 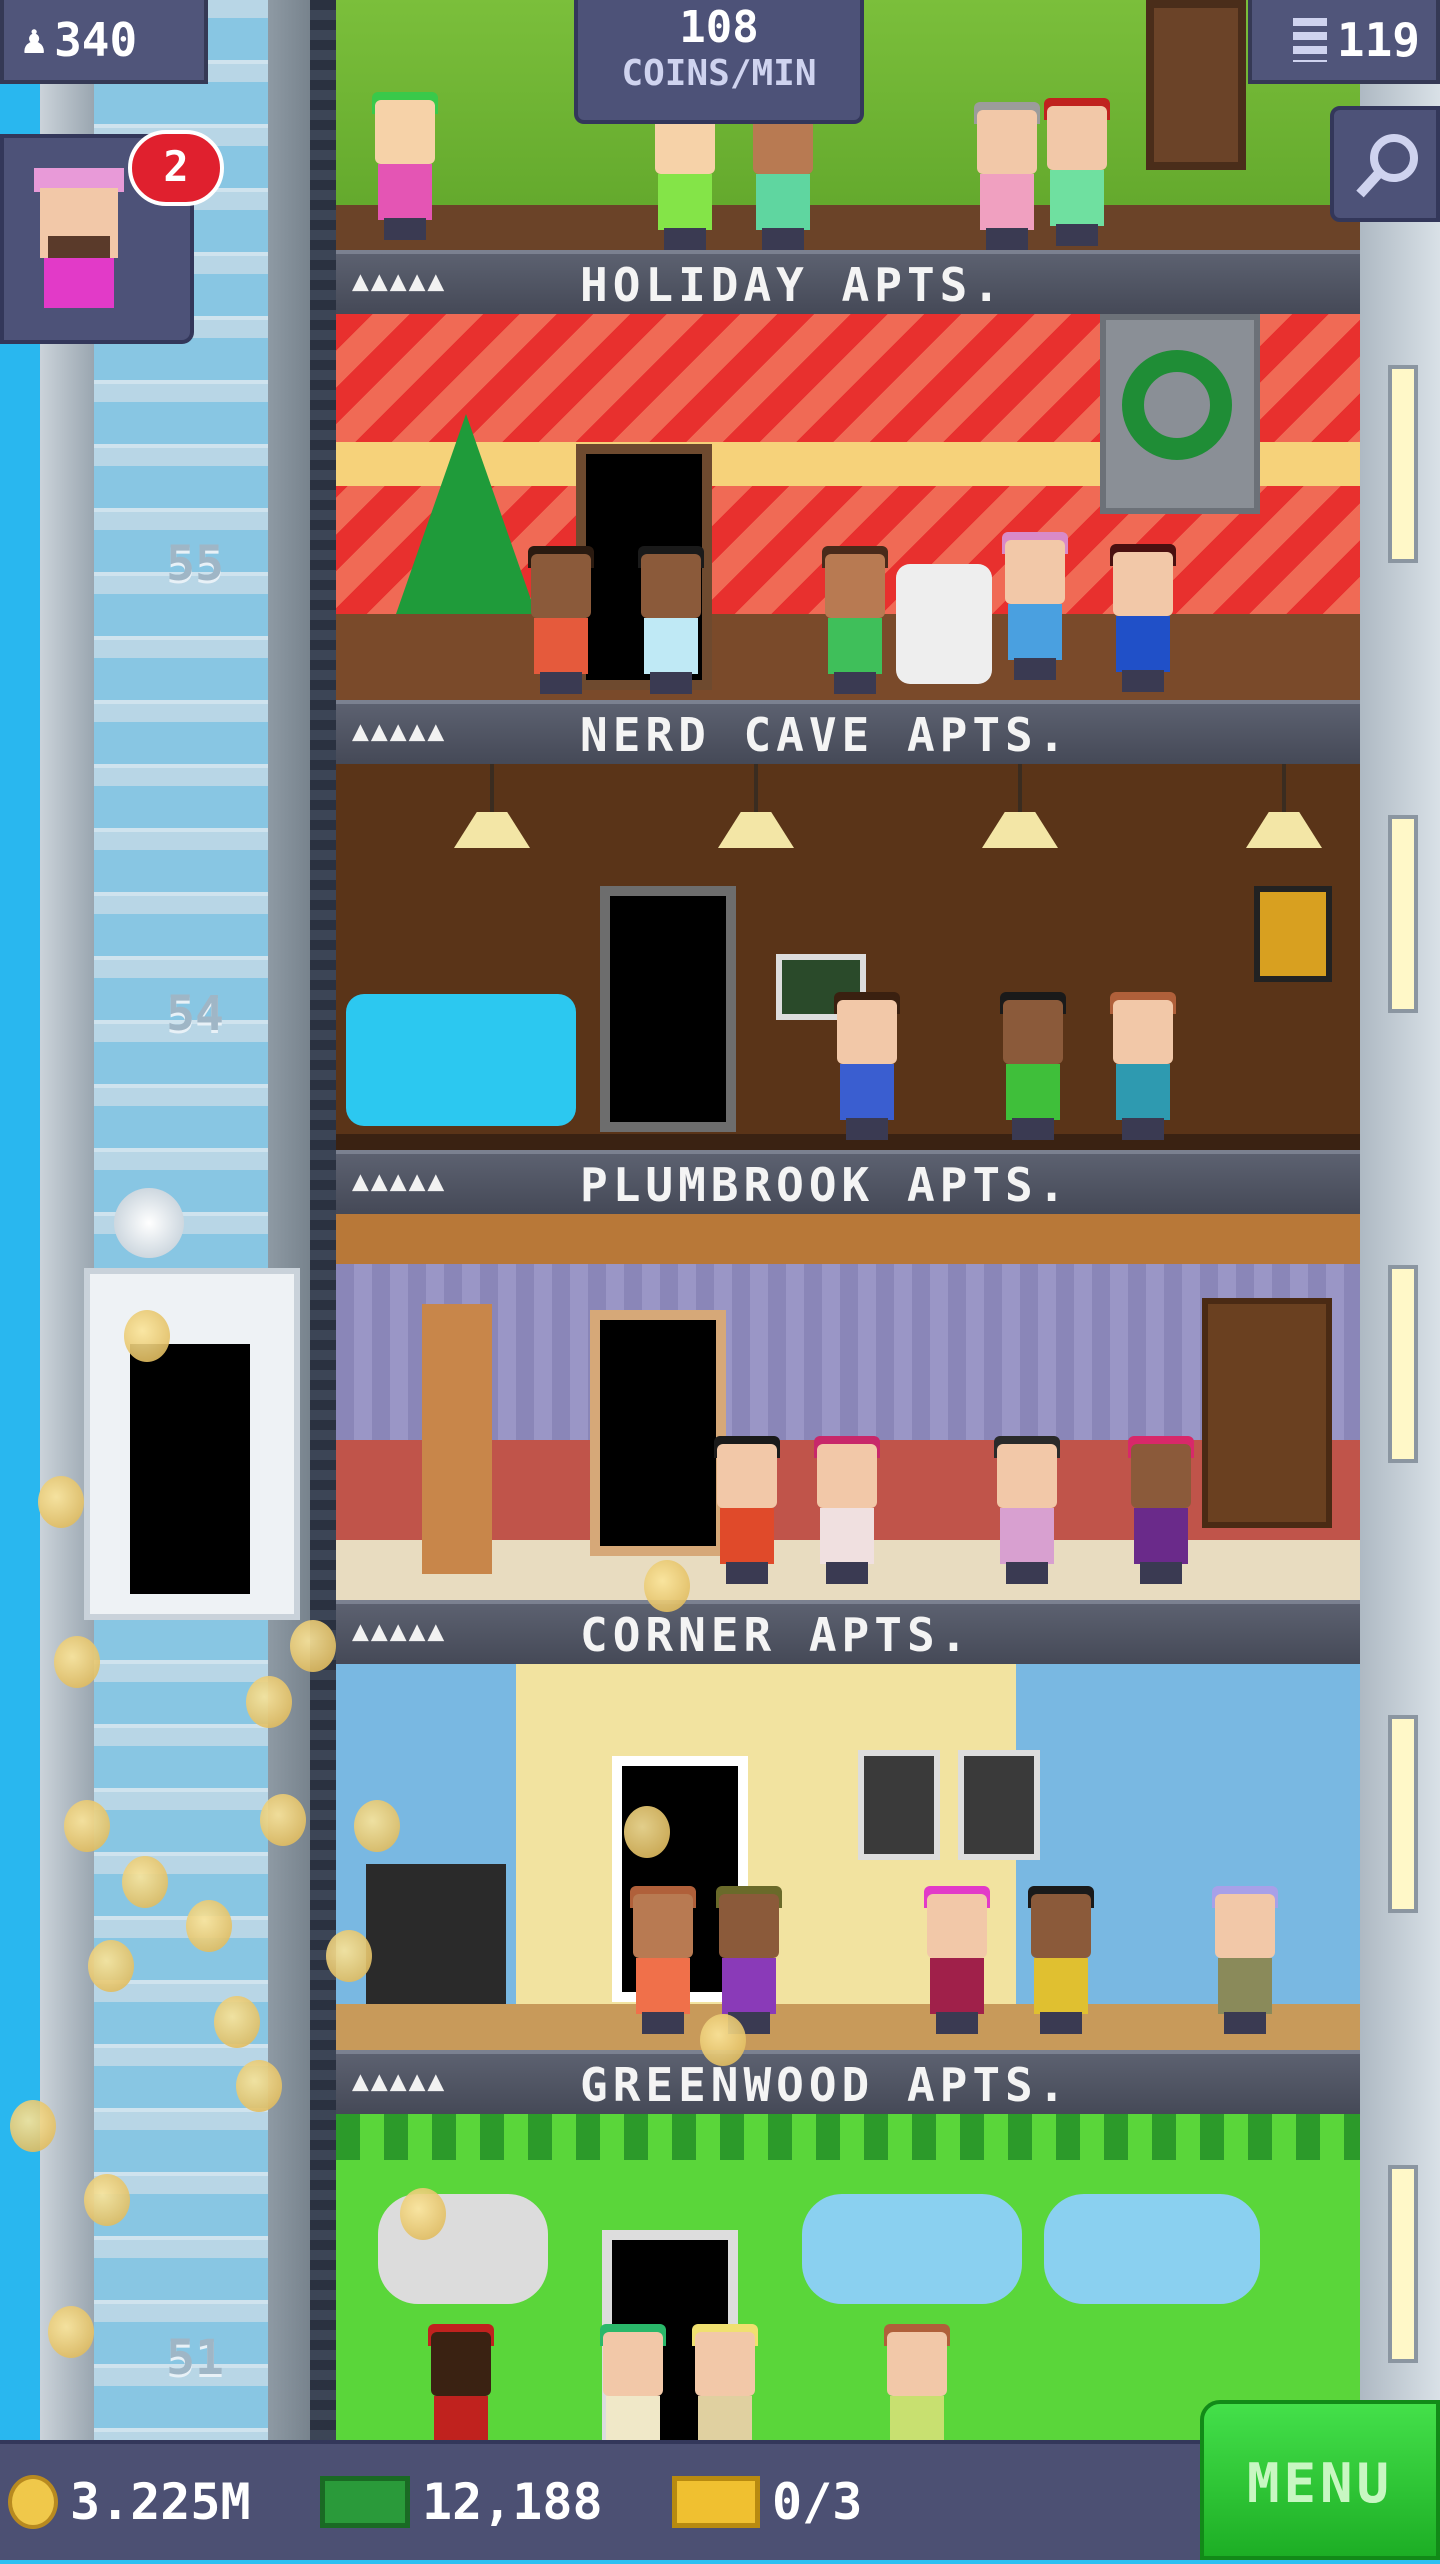 I want to click on floor-label-bar: ▲▲▲▲▲ HOLIDAY APTS., so click(x=848, y=282).